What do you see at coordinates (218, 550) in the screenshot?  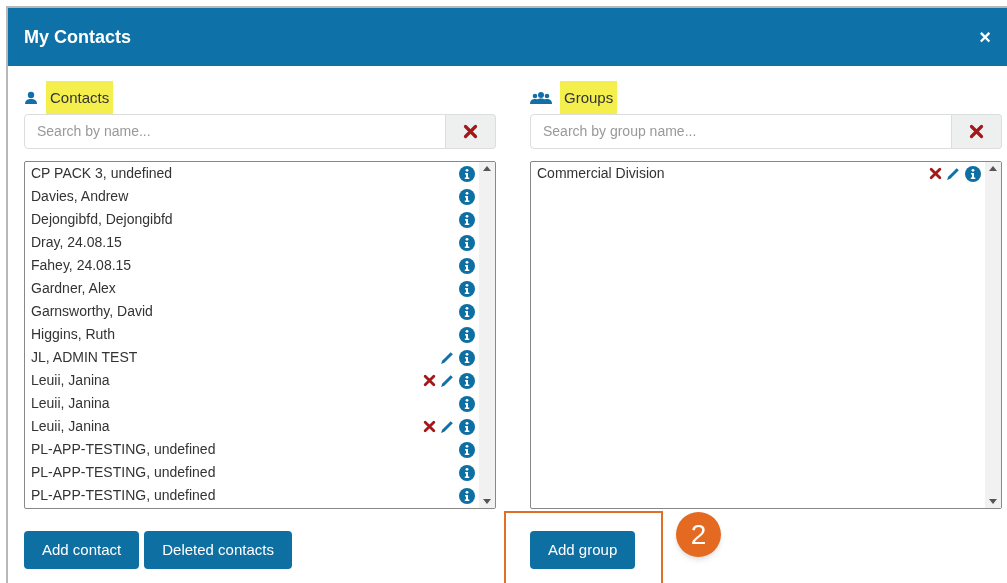 I see `action-button: Deleted contacts` at bounding box center [218, 550].